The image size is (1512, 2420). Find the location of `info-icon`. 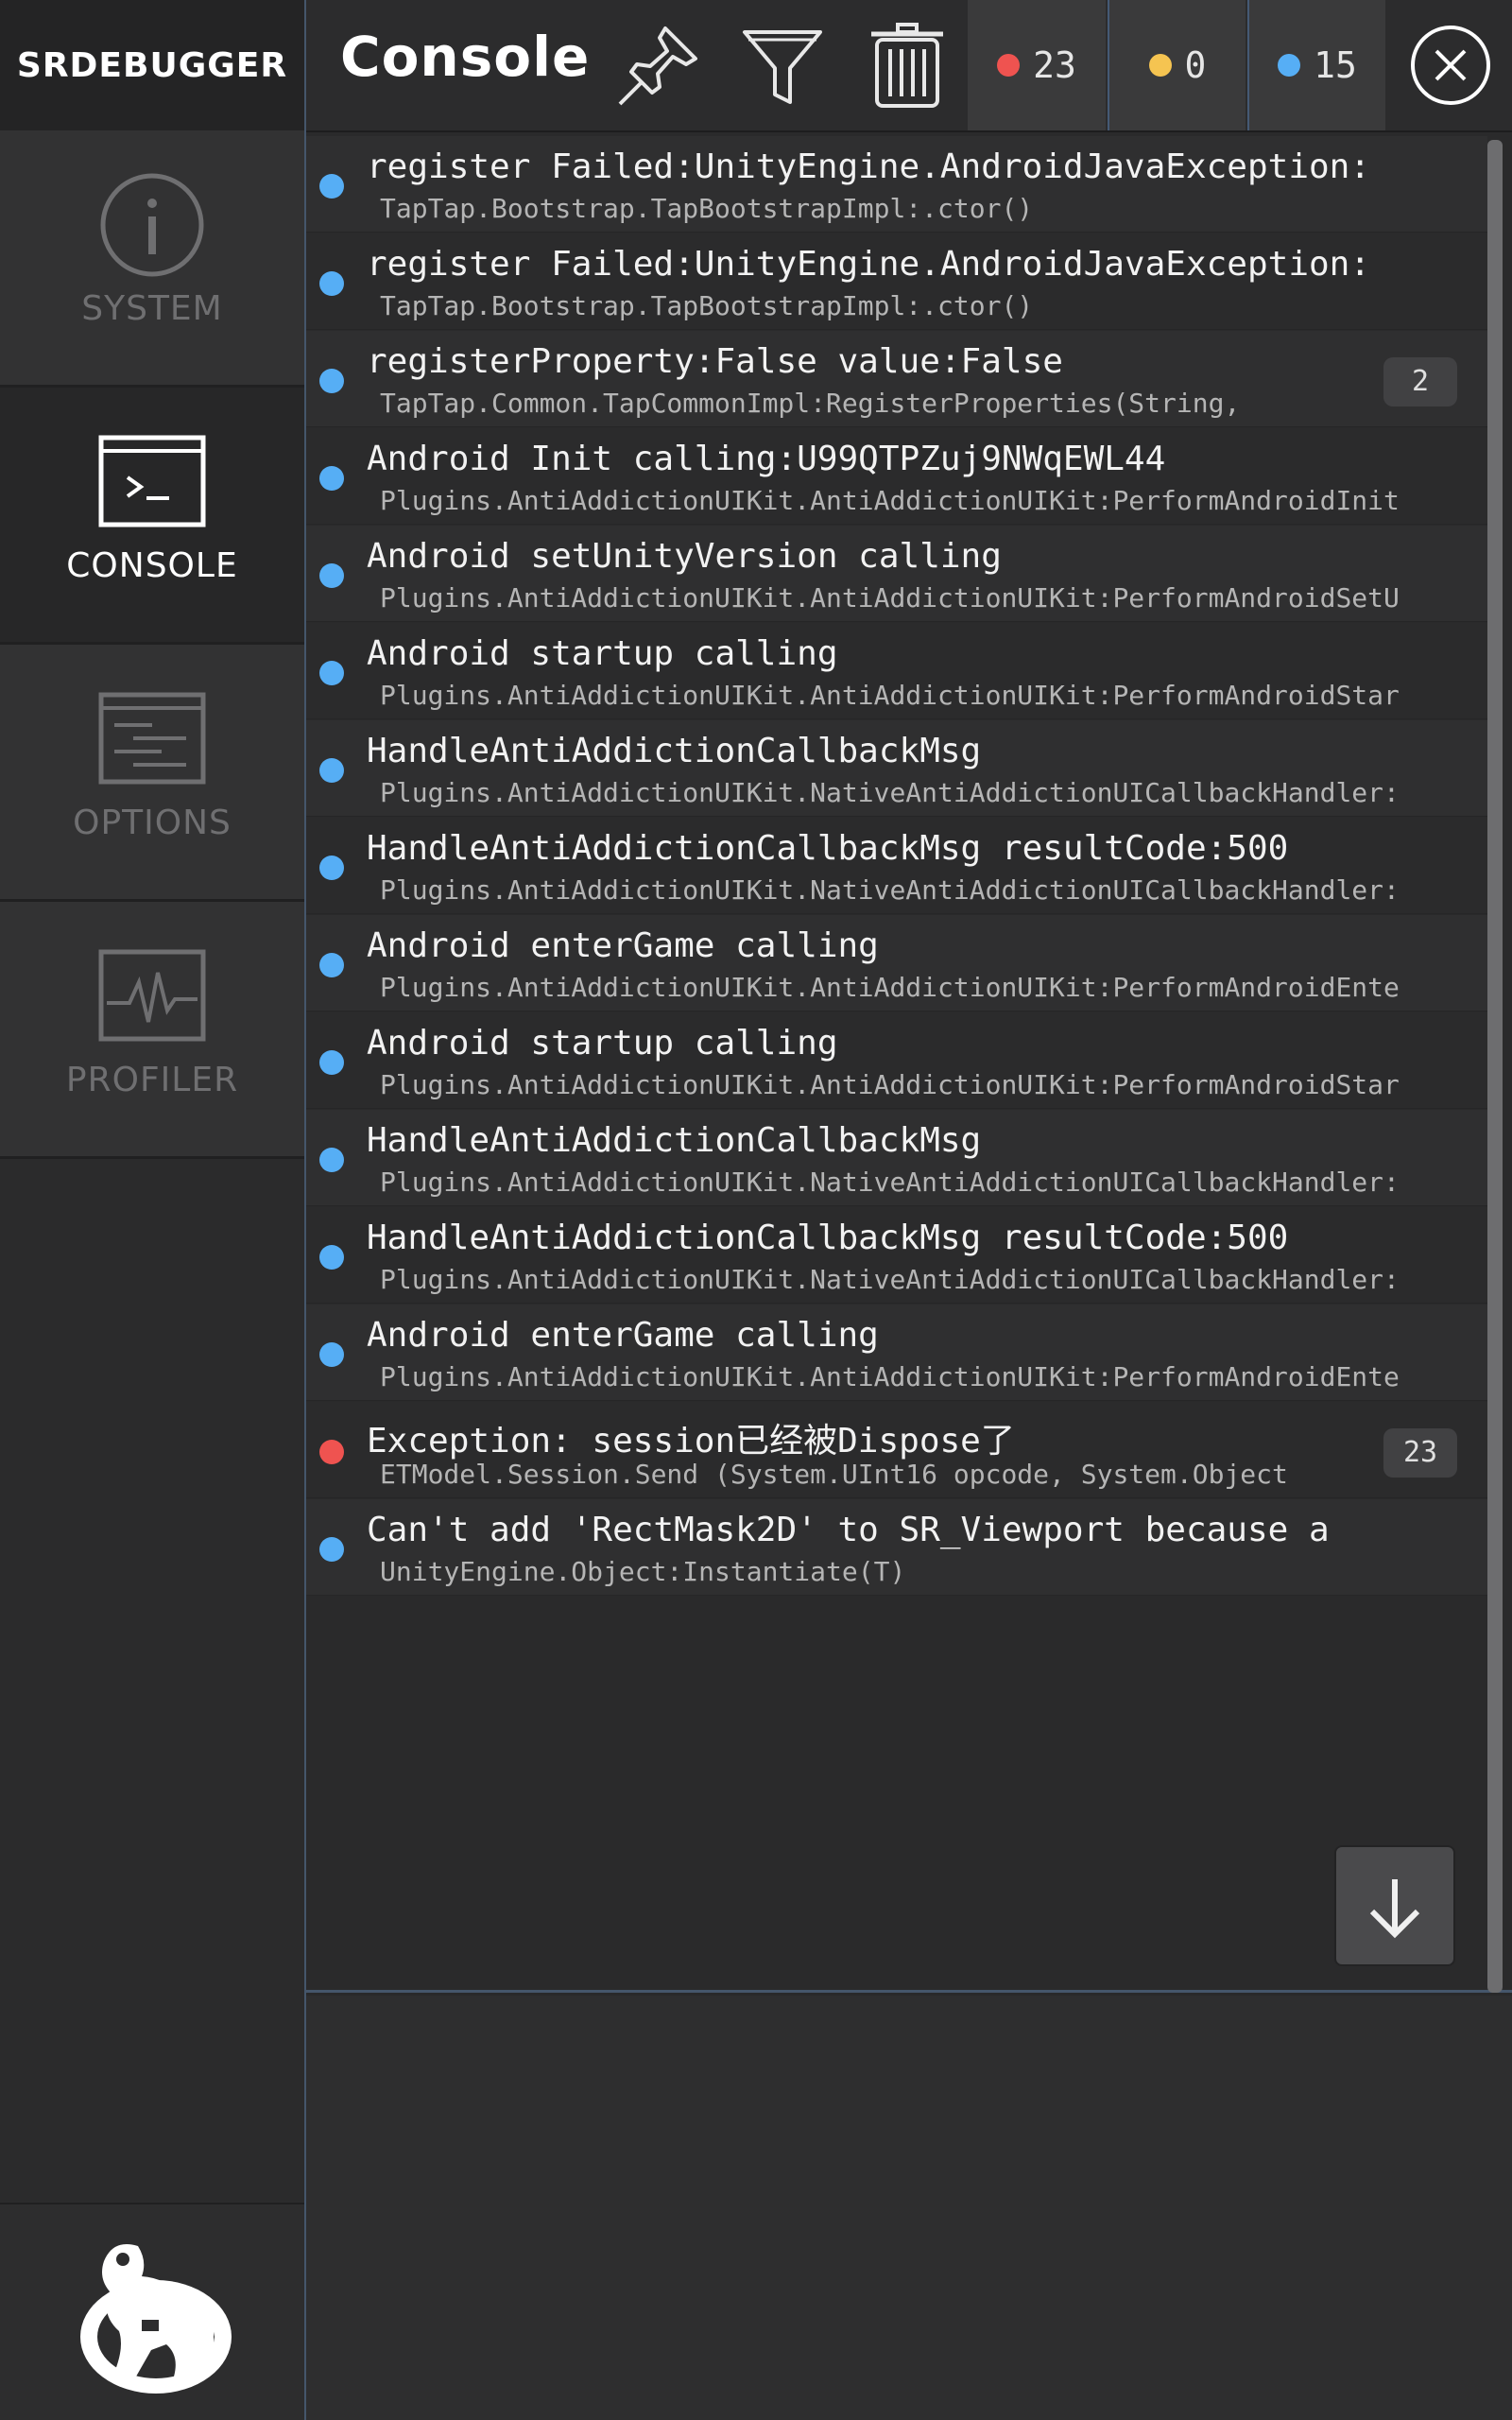

info-icon is located at coordinates (152, 225).